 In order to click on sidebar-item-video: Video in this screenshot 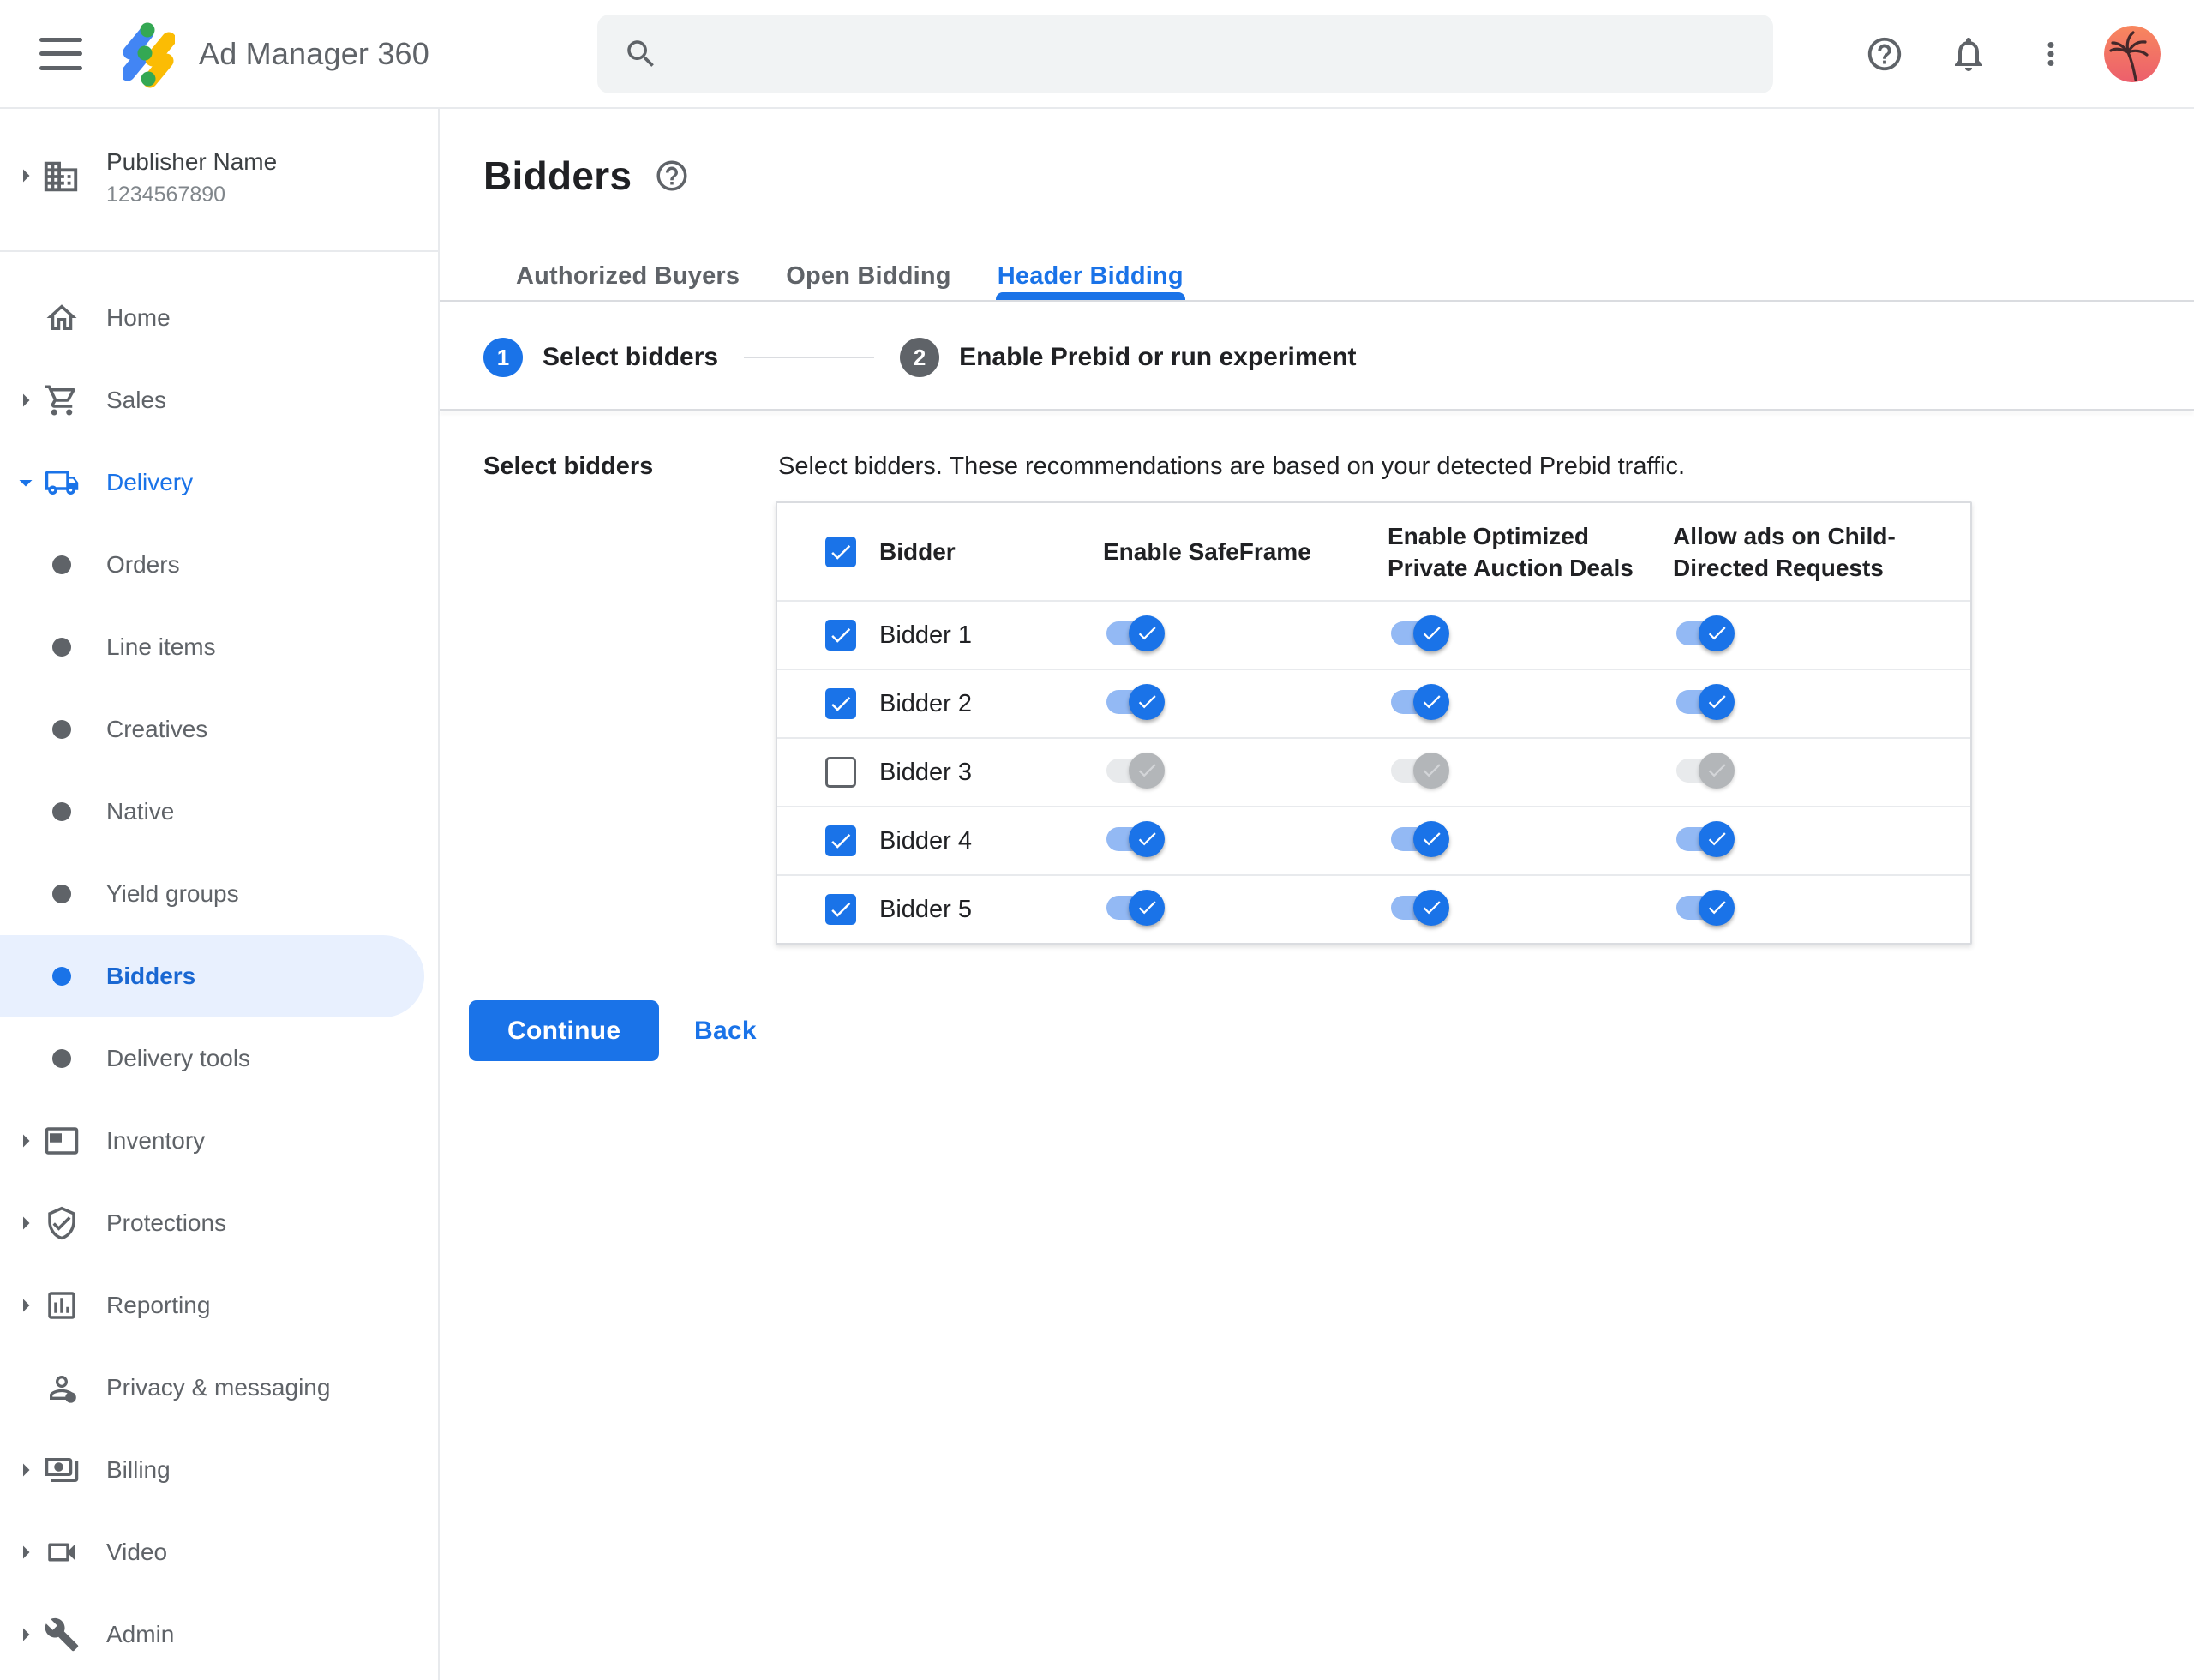, I will do `click(219, 1552)`.